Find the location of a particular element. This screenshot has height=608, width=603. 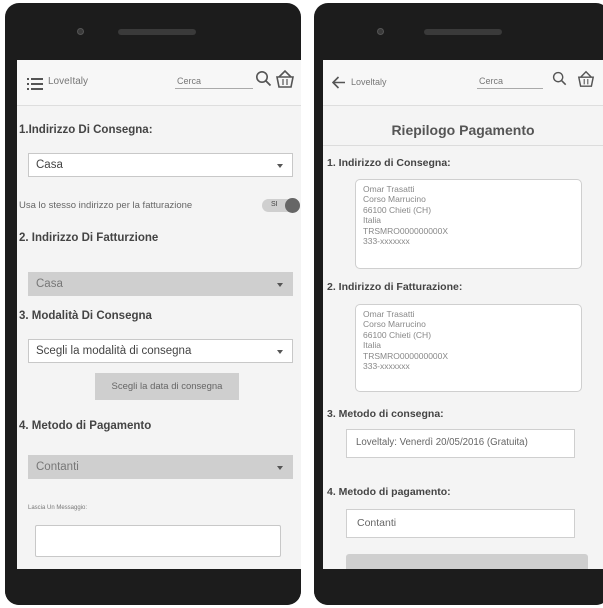

delivery-mode-select: Scegli la modalità di consegna is located at coordinates (160, 351).